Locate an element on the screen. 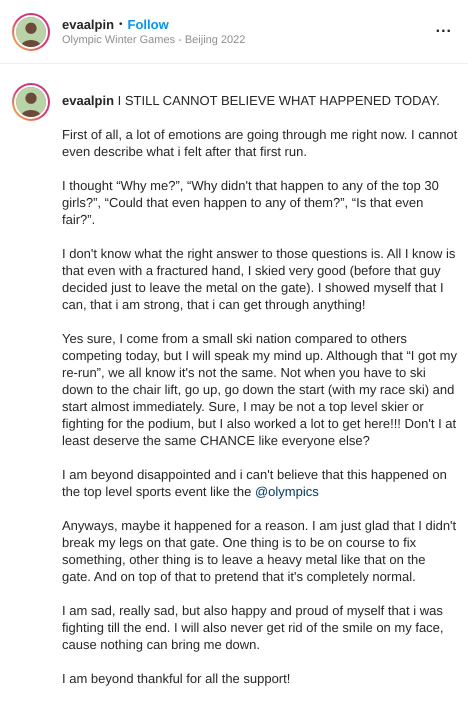  caption-paragraph: Yes sure, I come from a small ski nation compared to others competing today, but I will speak my mind up. Although that “I got my re-run”, we all know it's not the same. Not when you have to ski down to the chair lift, go up, go down the start (with my race ski) and start almost immediately. Sure, I may be not a top level skier or fighting for the podium, but I also worked a lot to get here!!! Don't I at least deserve the same CHANCE like everyone else? is located at coordinates (260, 389).